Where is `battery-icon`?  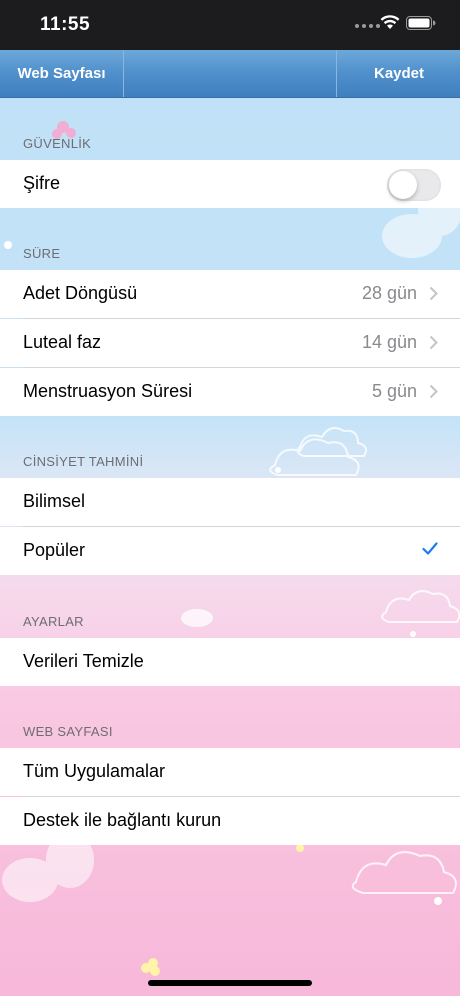
battery-icon is located at coordinates (421, 23).